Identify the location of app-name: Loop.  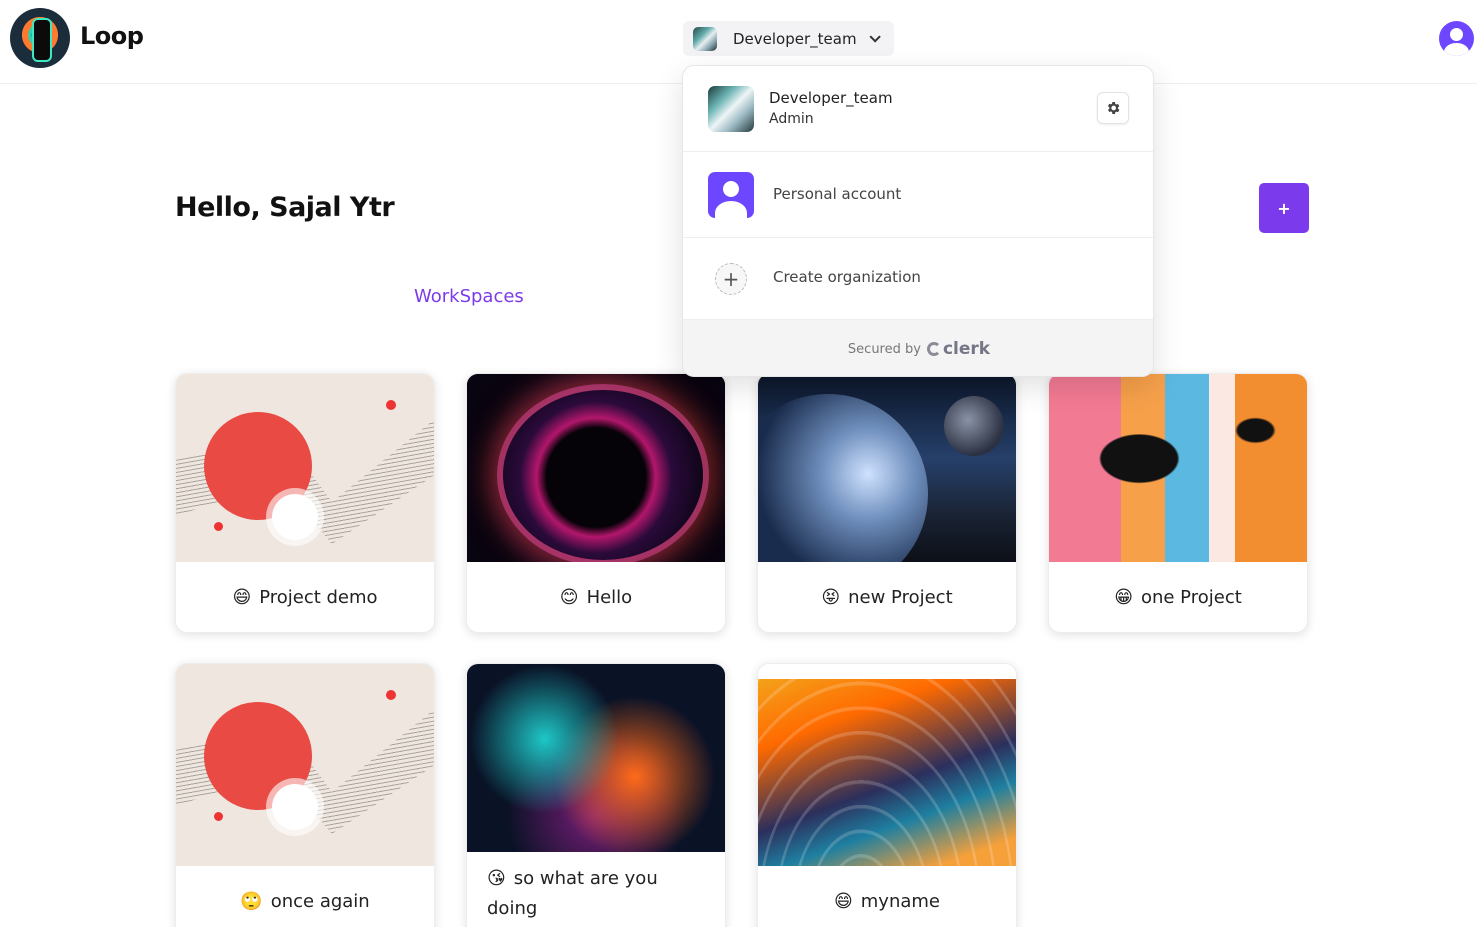
(112, 36).